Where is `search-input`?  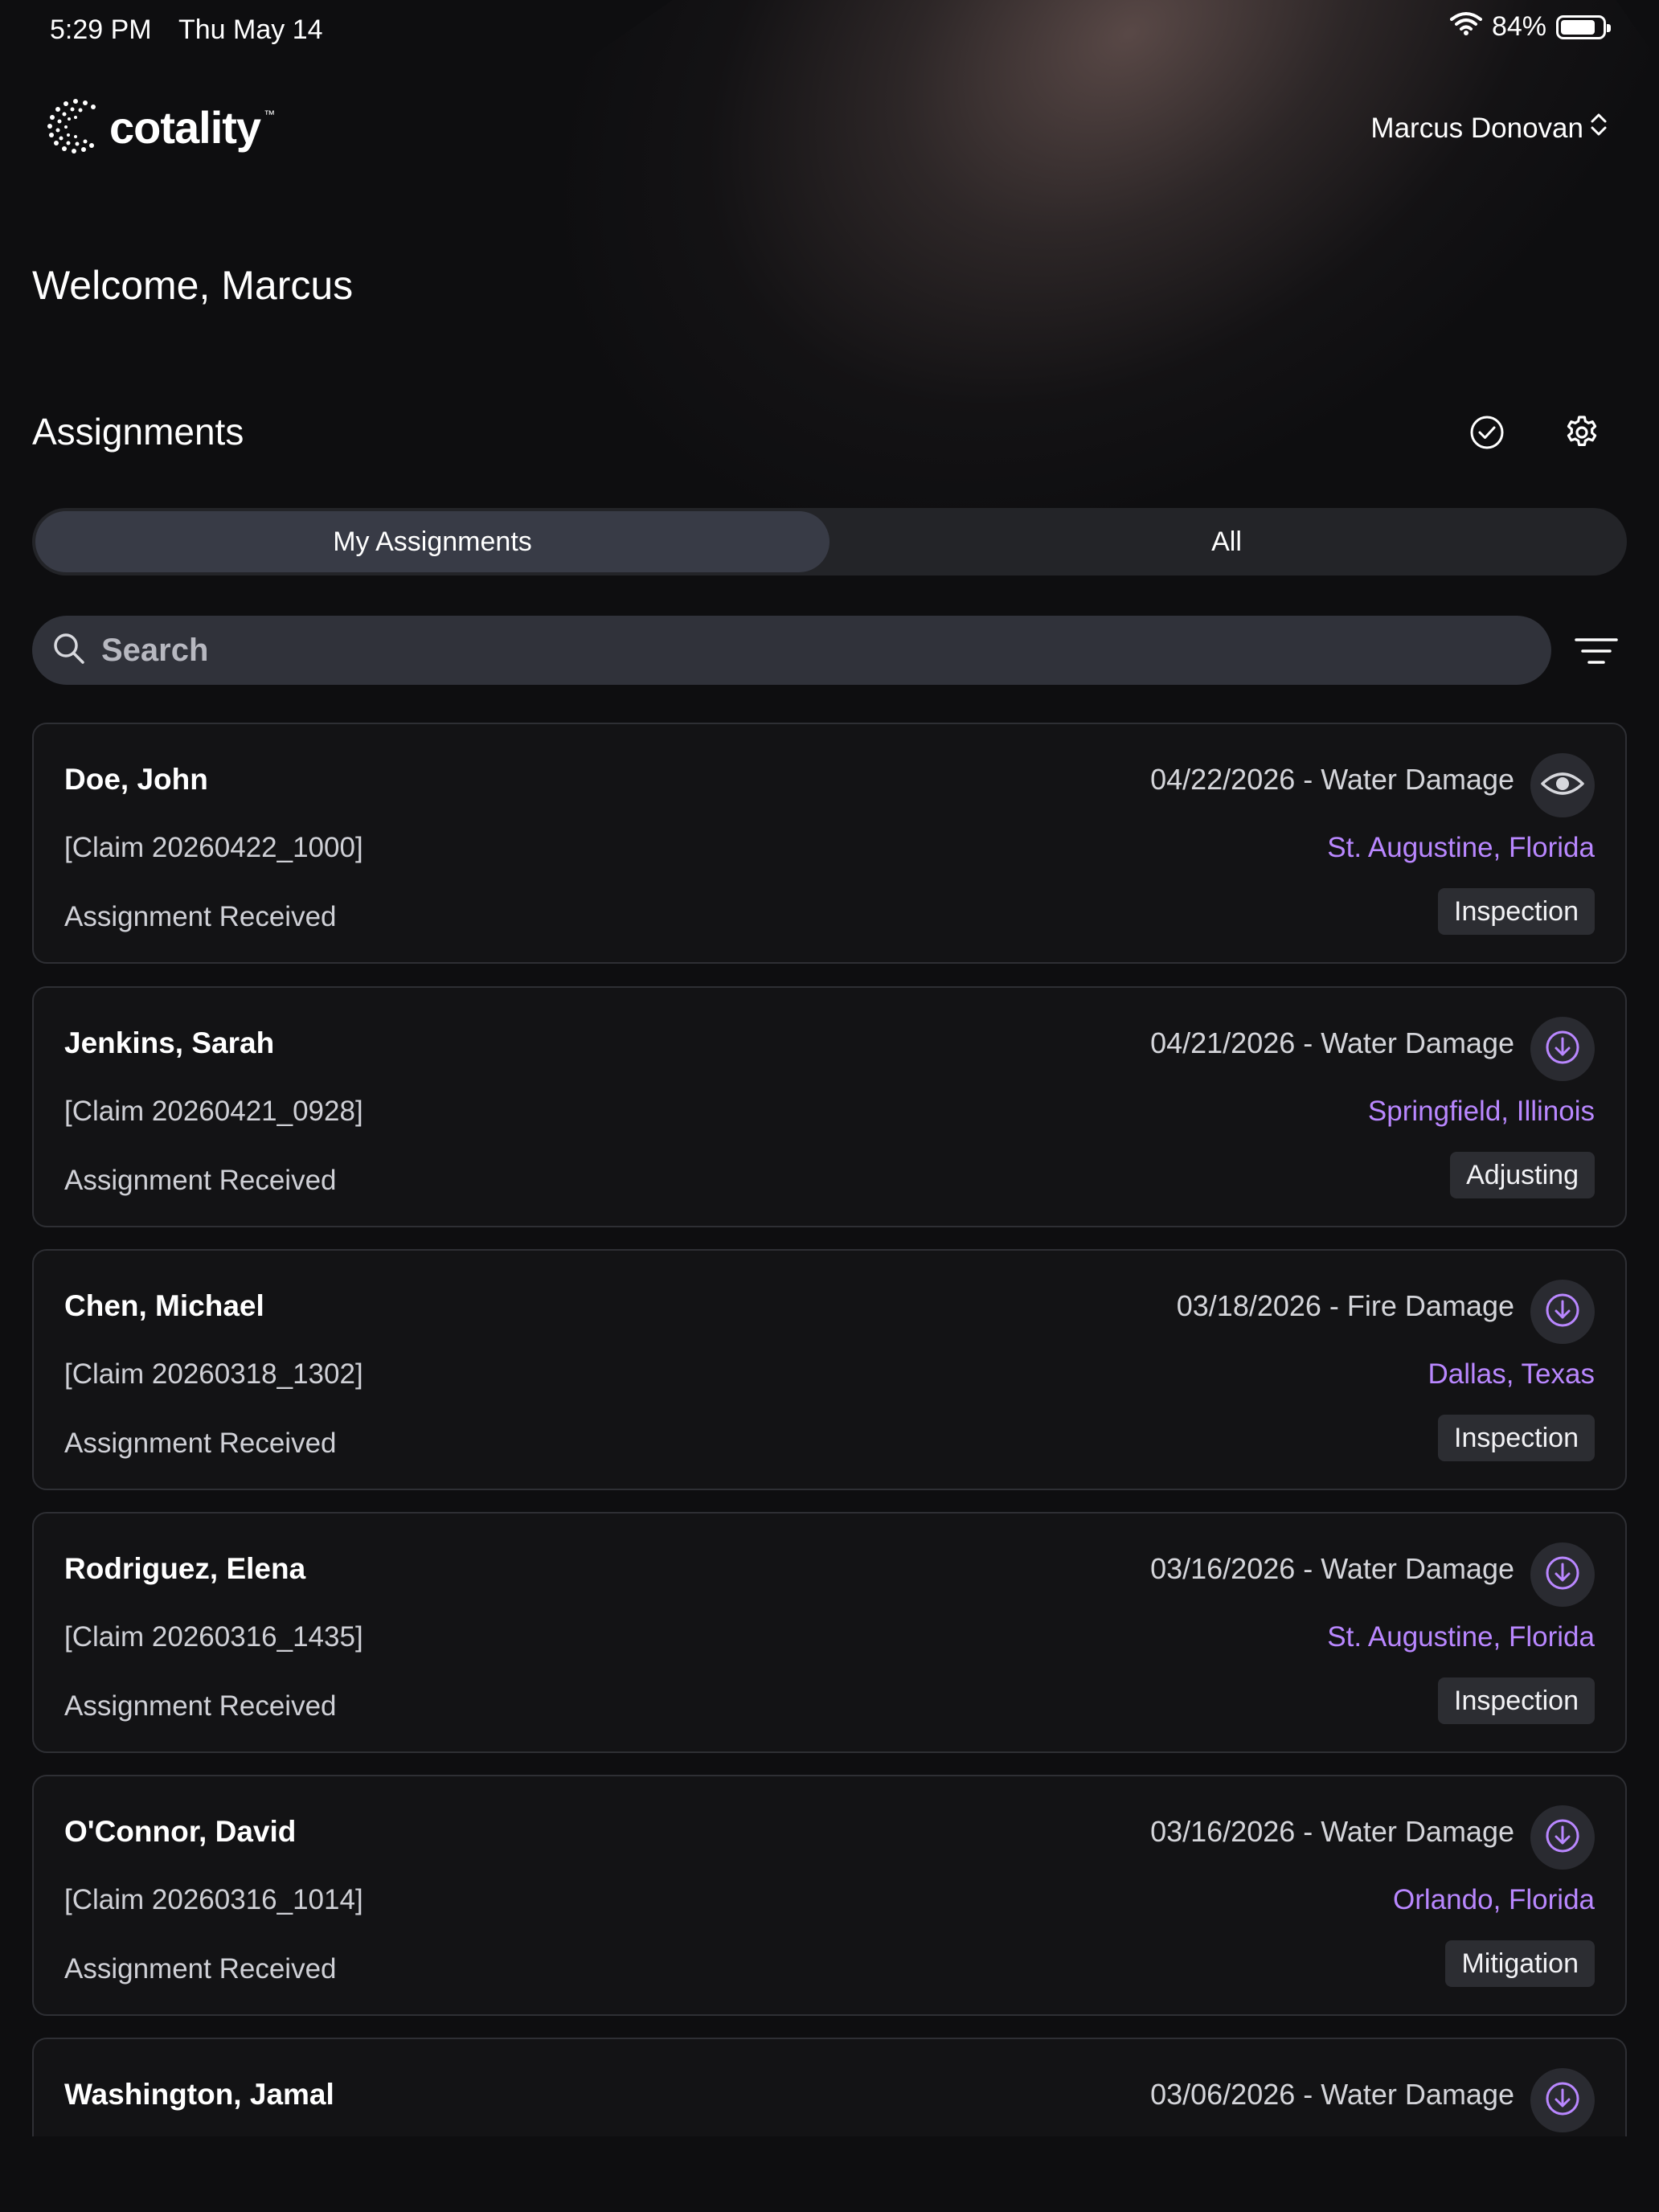
search-input is located at coordinates (784, 650).